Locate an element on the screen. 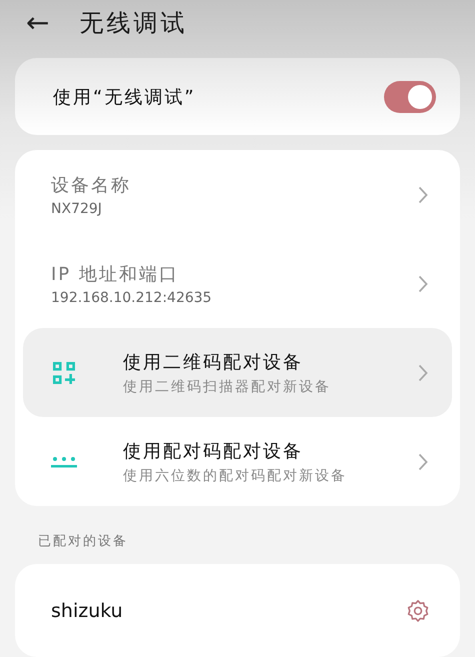 Image resolution: width=475 pixels, height=657 pixels. list-item: IP 地址和端口 192.168.10.212:42635 is located at coordinates (237, 283).